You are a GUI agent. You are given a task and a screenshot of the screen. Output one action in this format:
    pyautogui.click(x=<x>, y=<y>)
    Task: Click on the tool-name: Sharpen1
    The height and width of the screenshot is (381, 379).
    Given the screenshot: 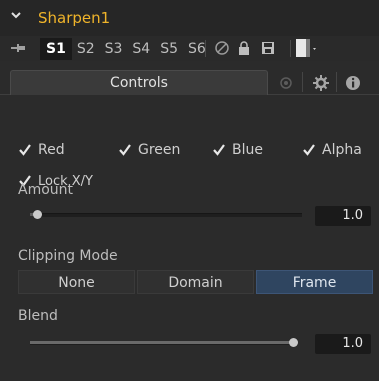 What is the action you would take?
    pyautogui.click(x=74, y=18)
    